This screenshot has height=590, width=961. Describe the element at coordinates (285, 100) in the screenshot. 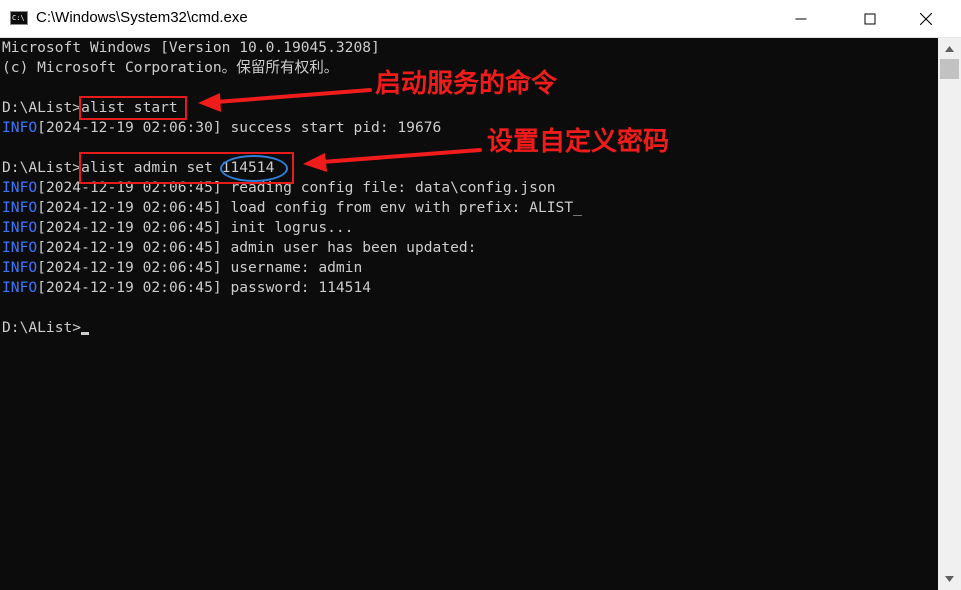

I see `start-command-arrow` at that location.